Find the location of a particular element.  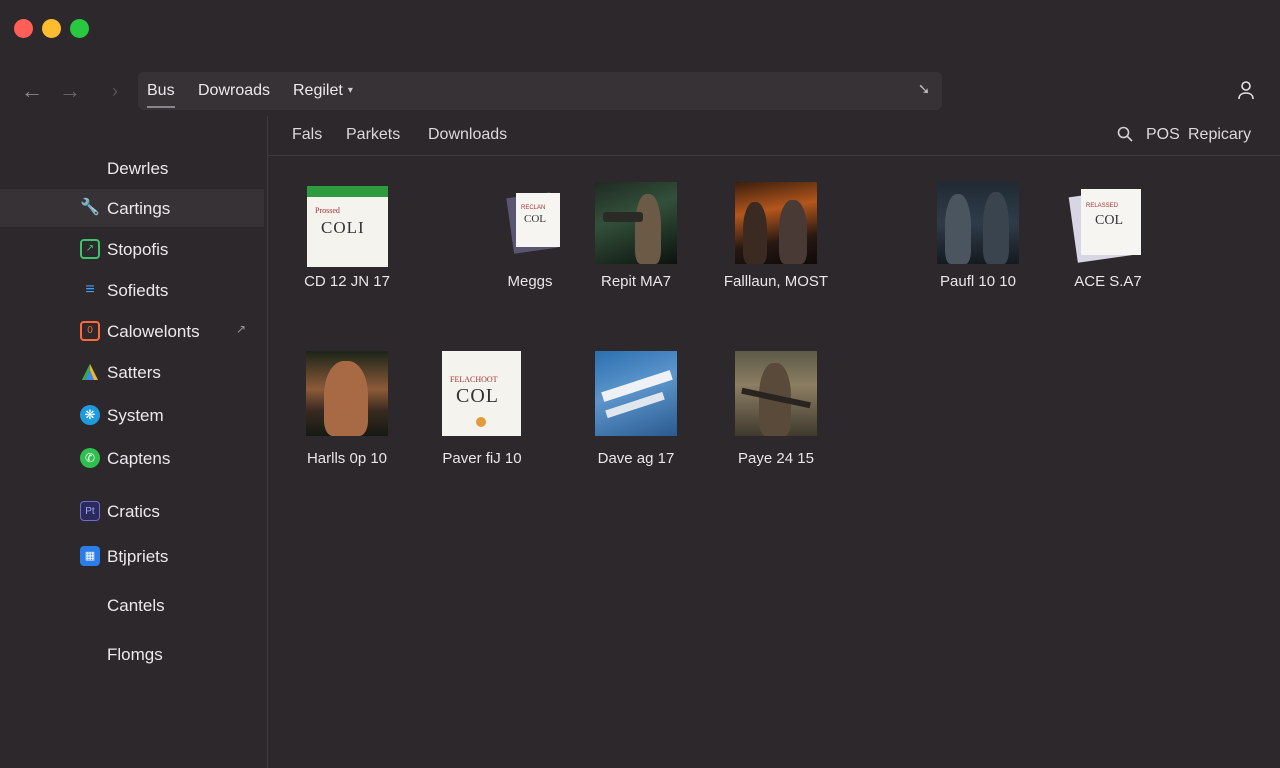

sidebar-item-cratics: Pt Cratics is located at coordinates (132, 511).